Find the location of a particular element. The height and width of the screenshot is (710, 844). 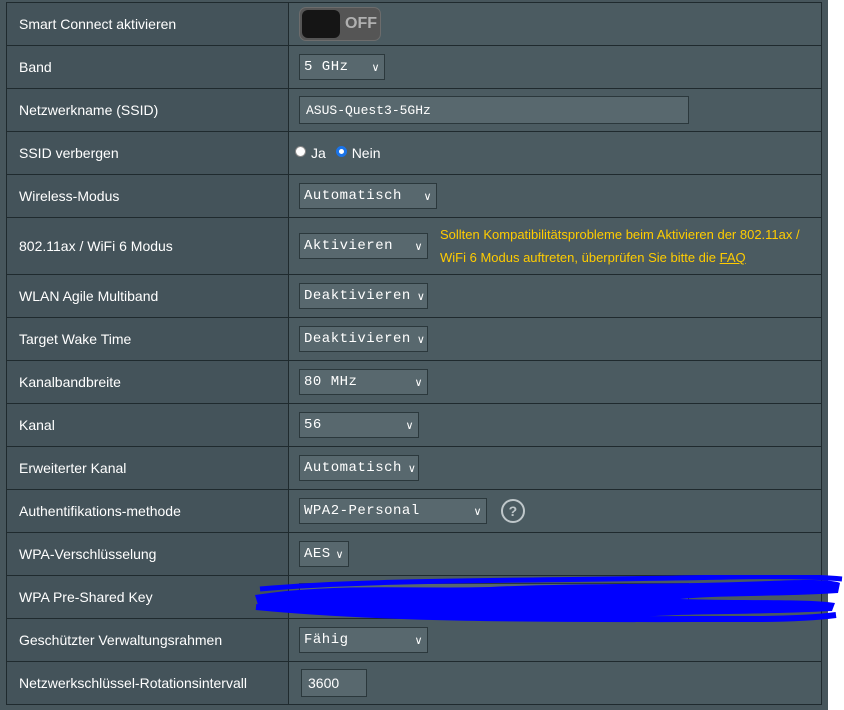

hide-ssid-label: SSID verbergen is located at coordinates (147, 153).